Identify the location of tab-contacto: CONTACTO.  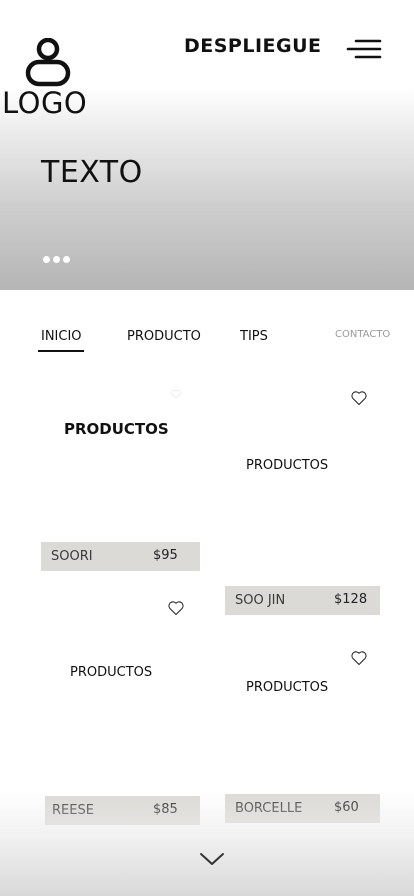
(362, 334).